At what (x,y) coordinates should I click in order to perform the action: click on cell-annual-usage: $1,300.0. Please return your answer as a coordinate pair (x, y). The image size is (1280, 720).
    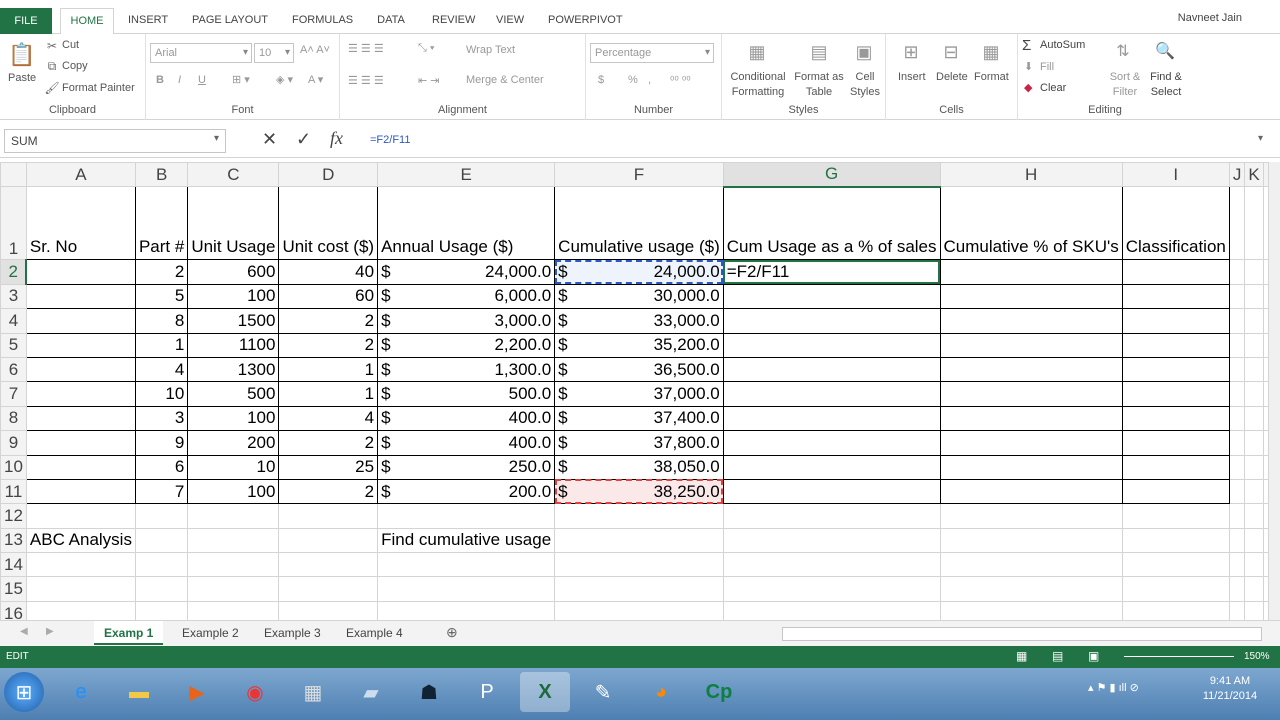
    Looking at the image, I should click on (466, 369).